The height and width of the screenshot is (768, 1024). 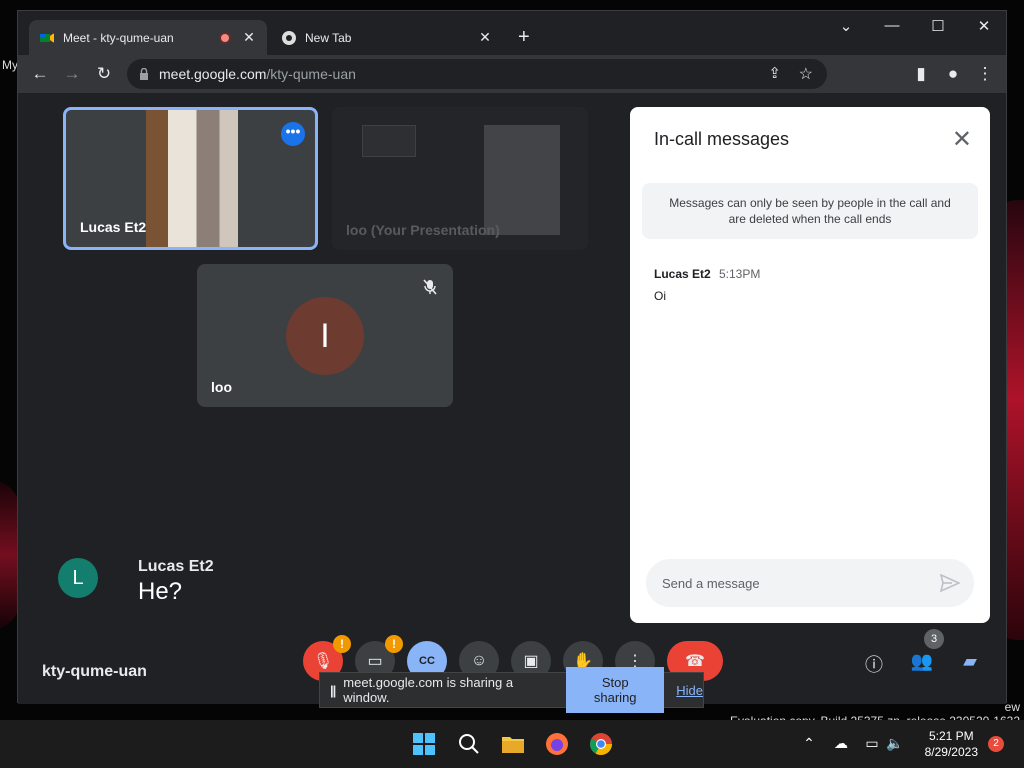 What do you see at coordinates (695, 661) in the screenshot?
I see `hang-up-icon: ☎` at bounding box center [695, 661].